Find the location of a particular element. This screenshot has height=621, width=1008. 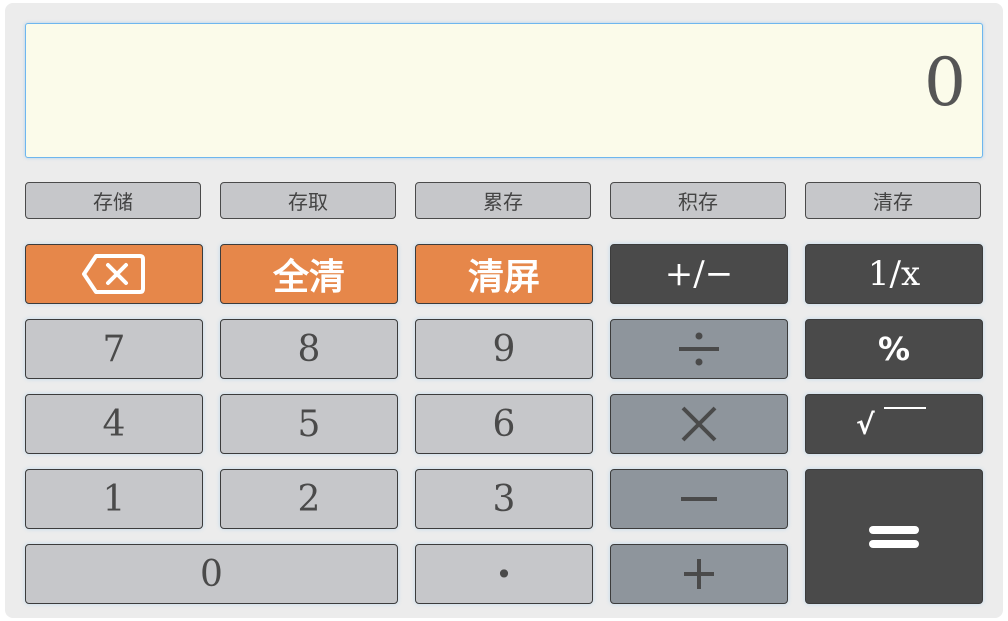

equals-button is located at coordinates (894, 536).